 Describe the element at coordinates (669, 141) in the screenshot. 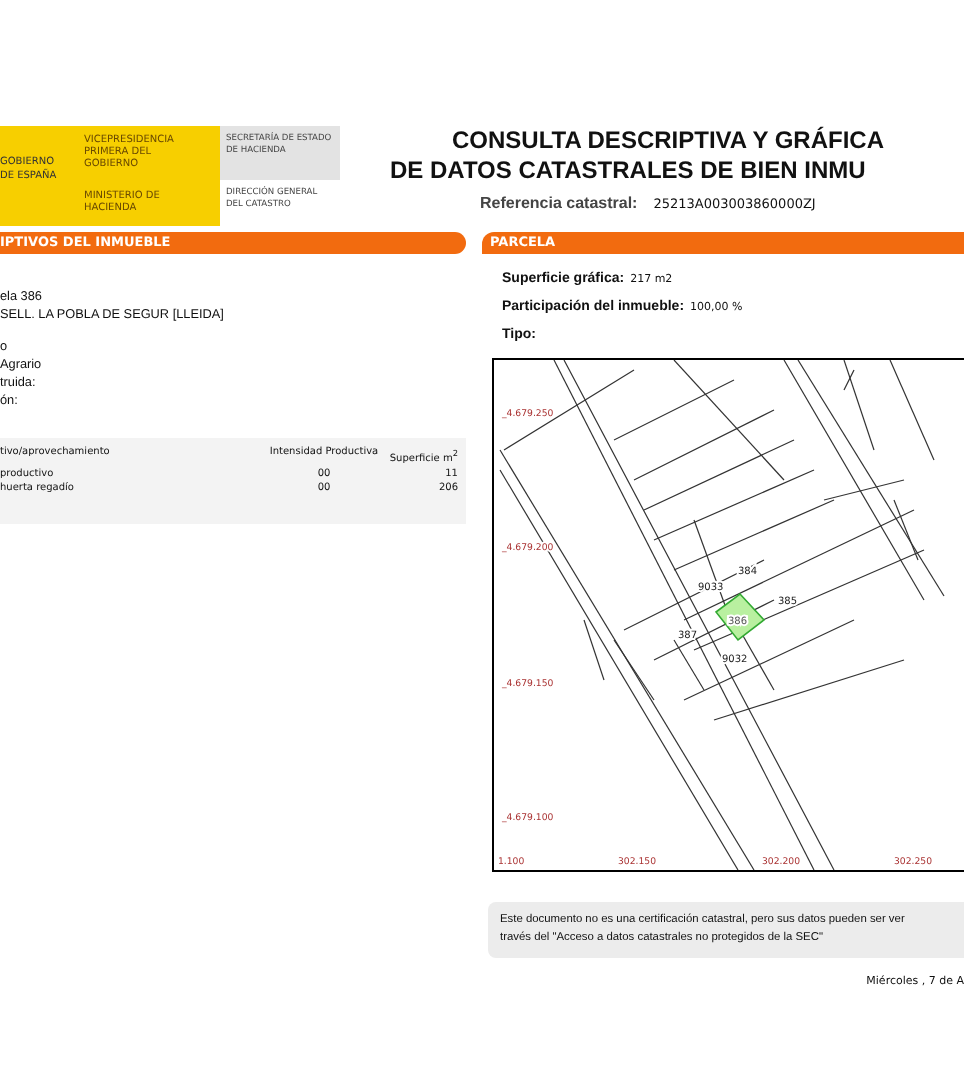

I see `document-title: CONSULTA DESCRIPTIVA Y GRÁFICA` at that location.